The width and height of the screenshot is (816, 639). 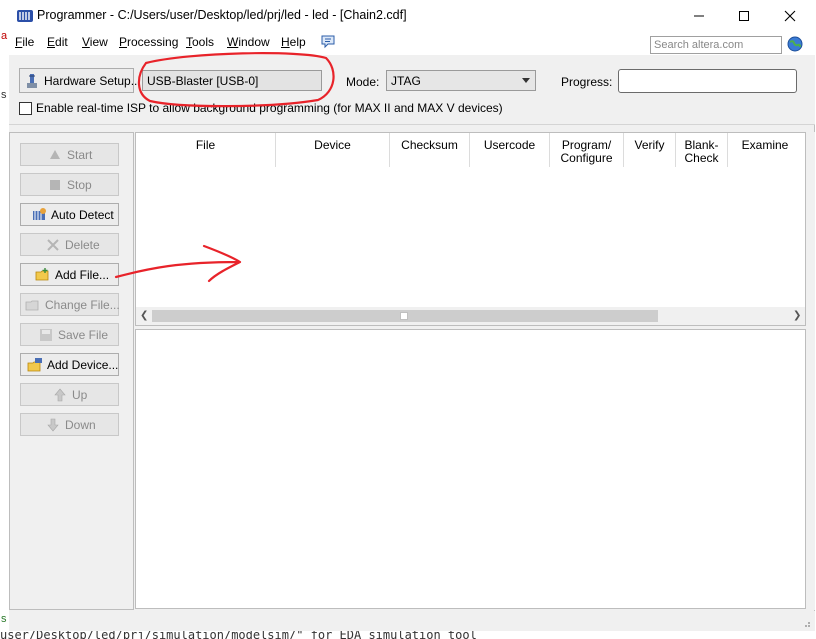 I want to click on close-button, so click(x=790, y=15).